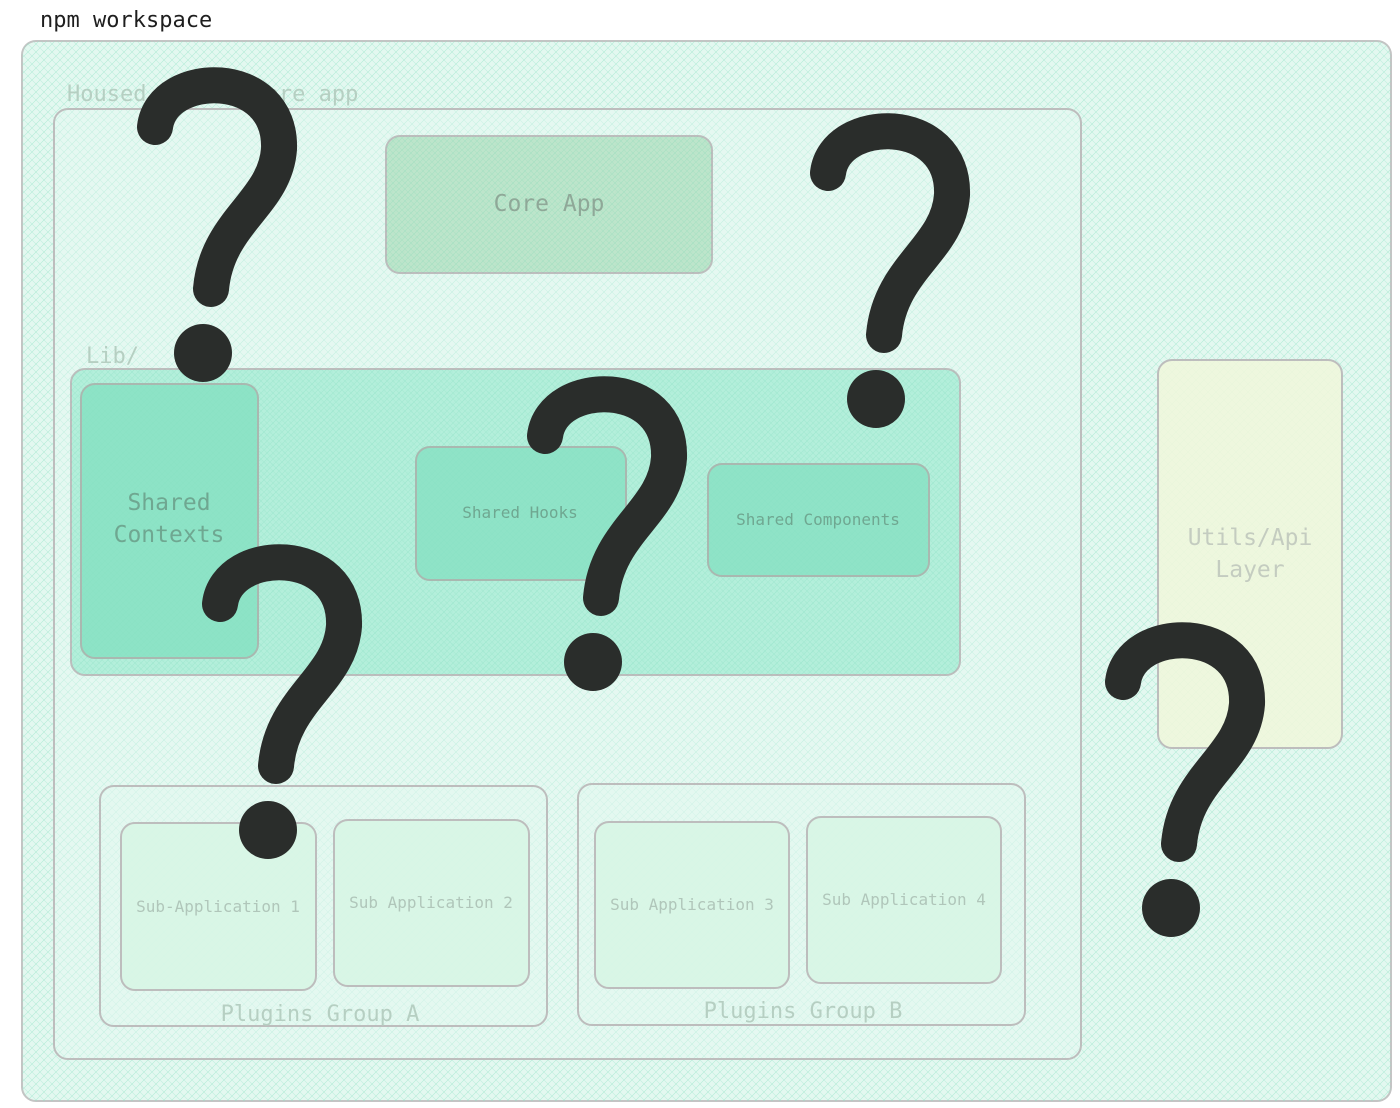 The height and width of the screenshot is (1108, 1400). I want to click on sub-application-4-box: Sub Application 4, so click(904, 900).